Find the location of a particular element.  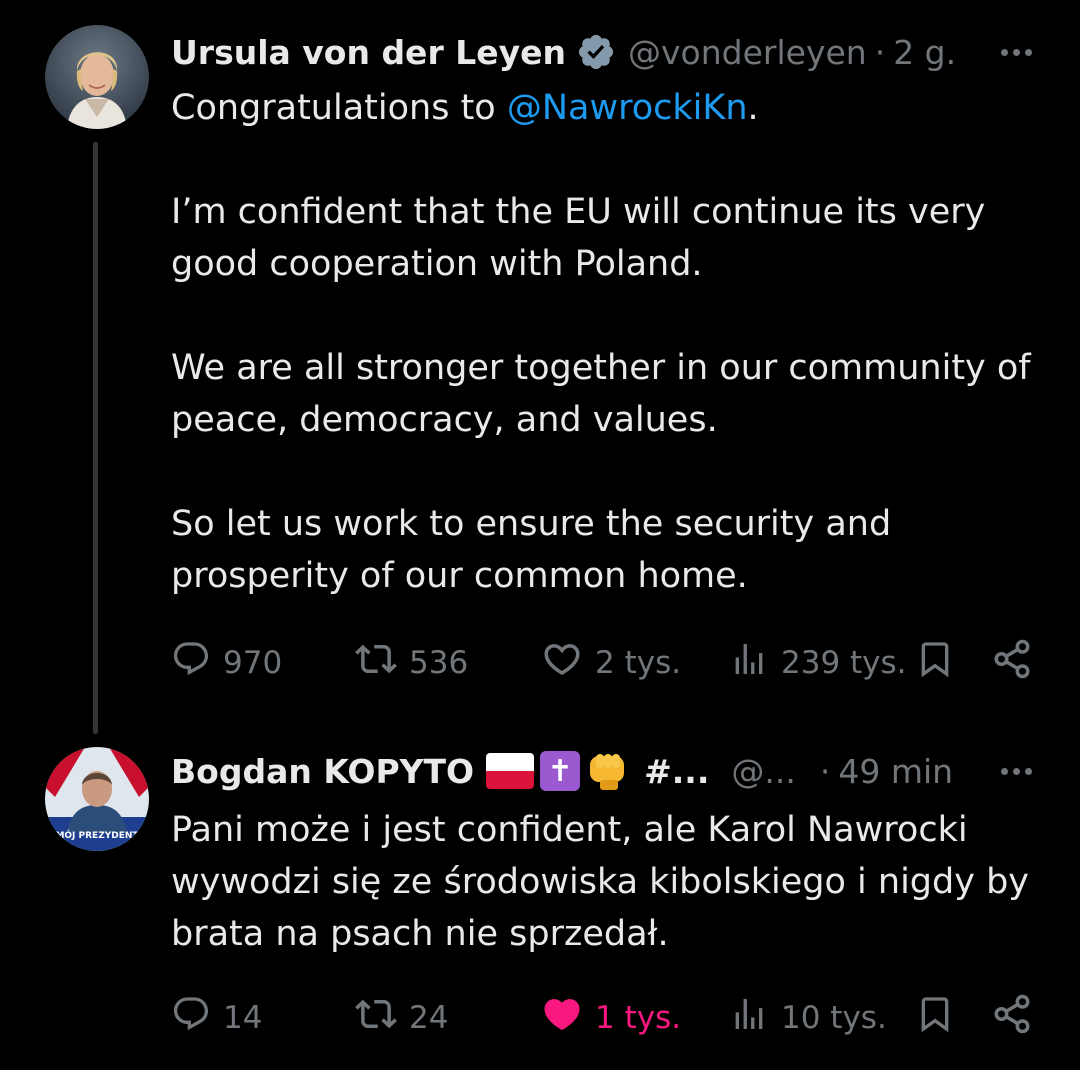

tweet-header: Ursula von der Leyen @vonderleyen · 2 g. is located at coordinates (605, 52).